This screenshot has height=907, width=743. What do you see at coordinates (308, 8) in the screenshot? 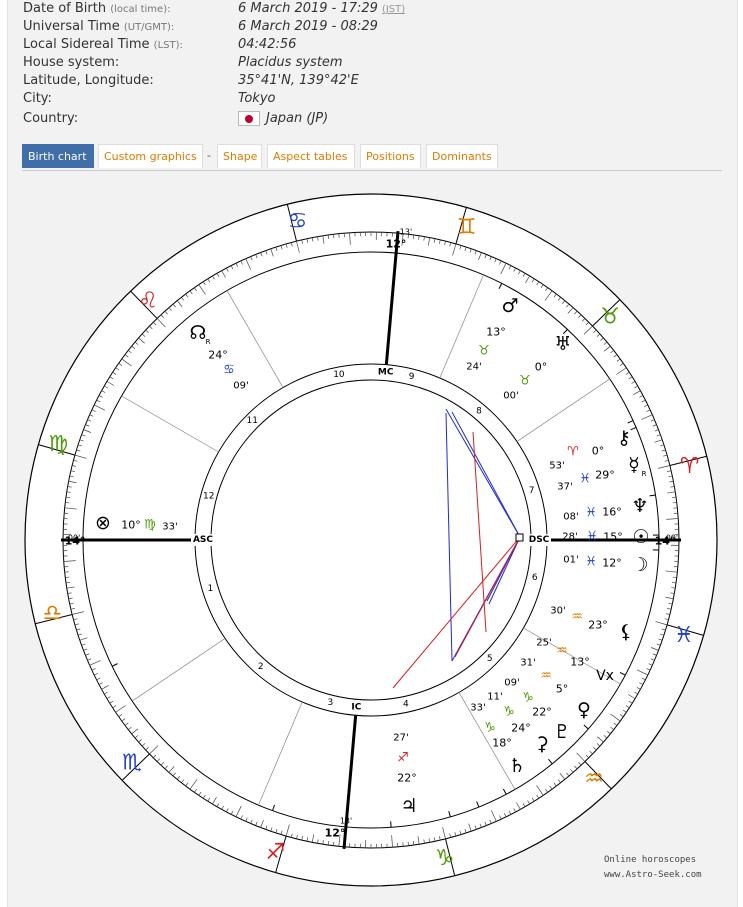
I see `detail-value-text: 6 March 2019 - 17:29` at bounding box center [308, 8].